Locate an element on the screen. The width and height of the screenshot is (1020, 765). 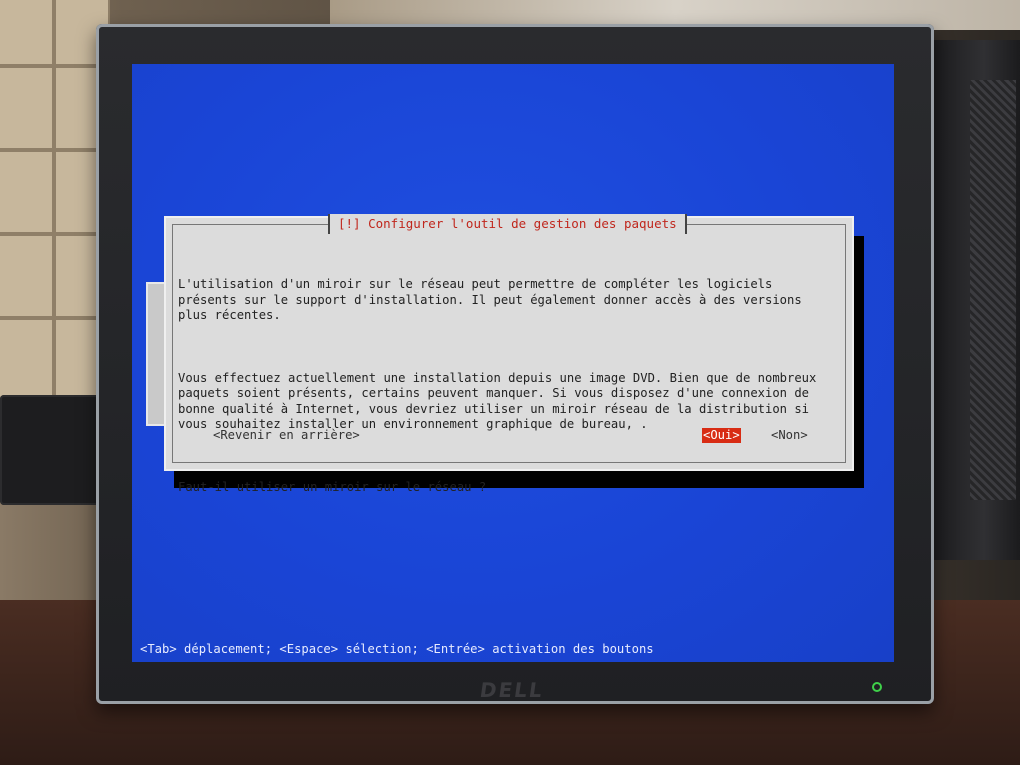
no-button: <Non> is located at coordinates (789, 435).